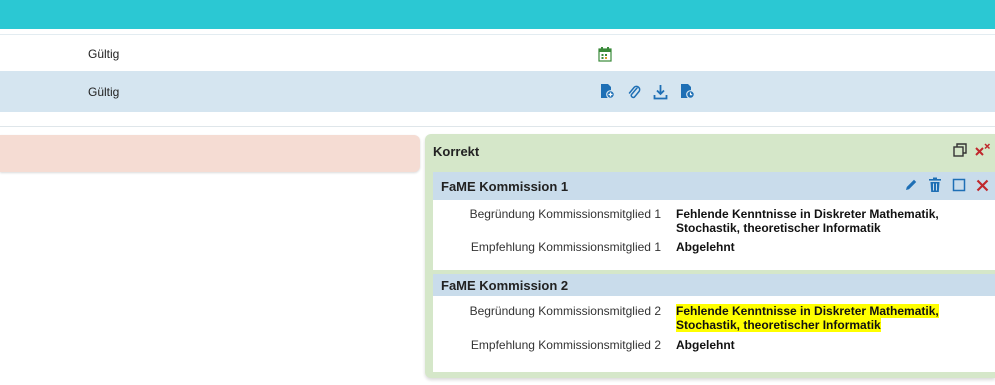 The image size is (995, 385). Describe the element at coordinates (605, 54) in the screenshot. I see `calendar-icon` at that location.